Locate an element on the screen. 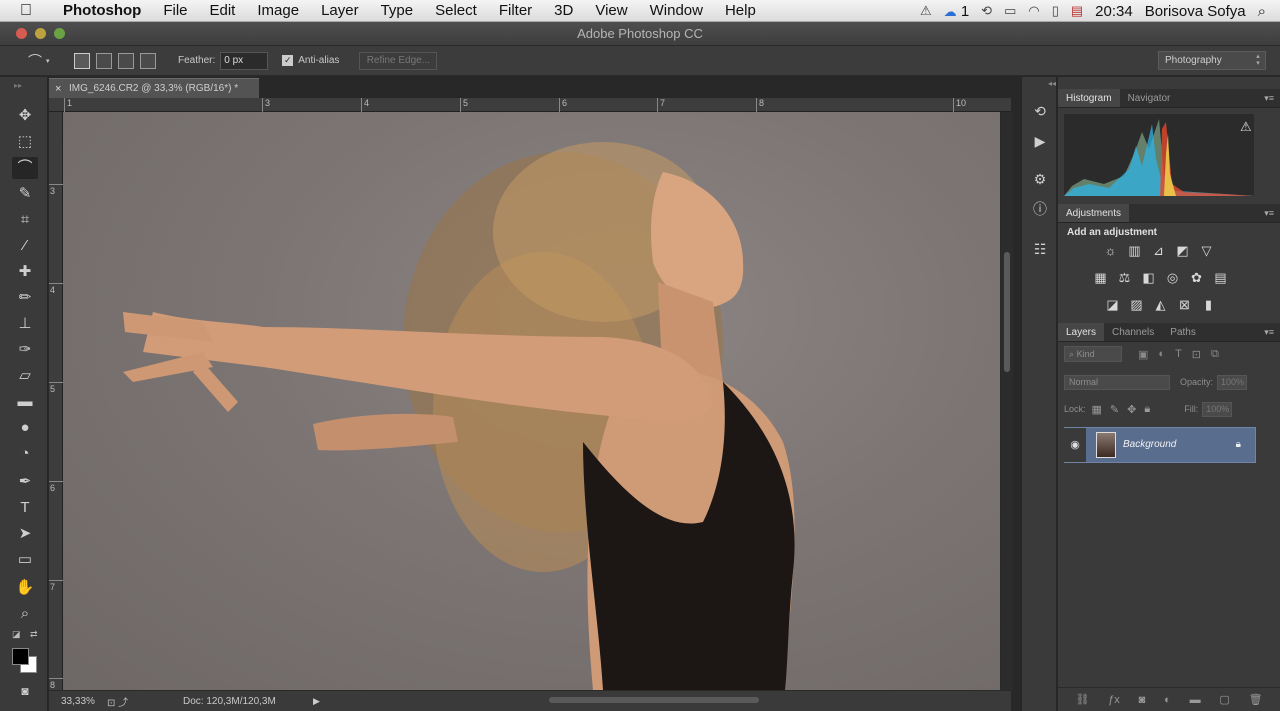  intersect-selection-icon is located at coordinates (148, 60).